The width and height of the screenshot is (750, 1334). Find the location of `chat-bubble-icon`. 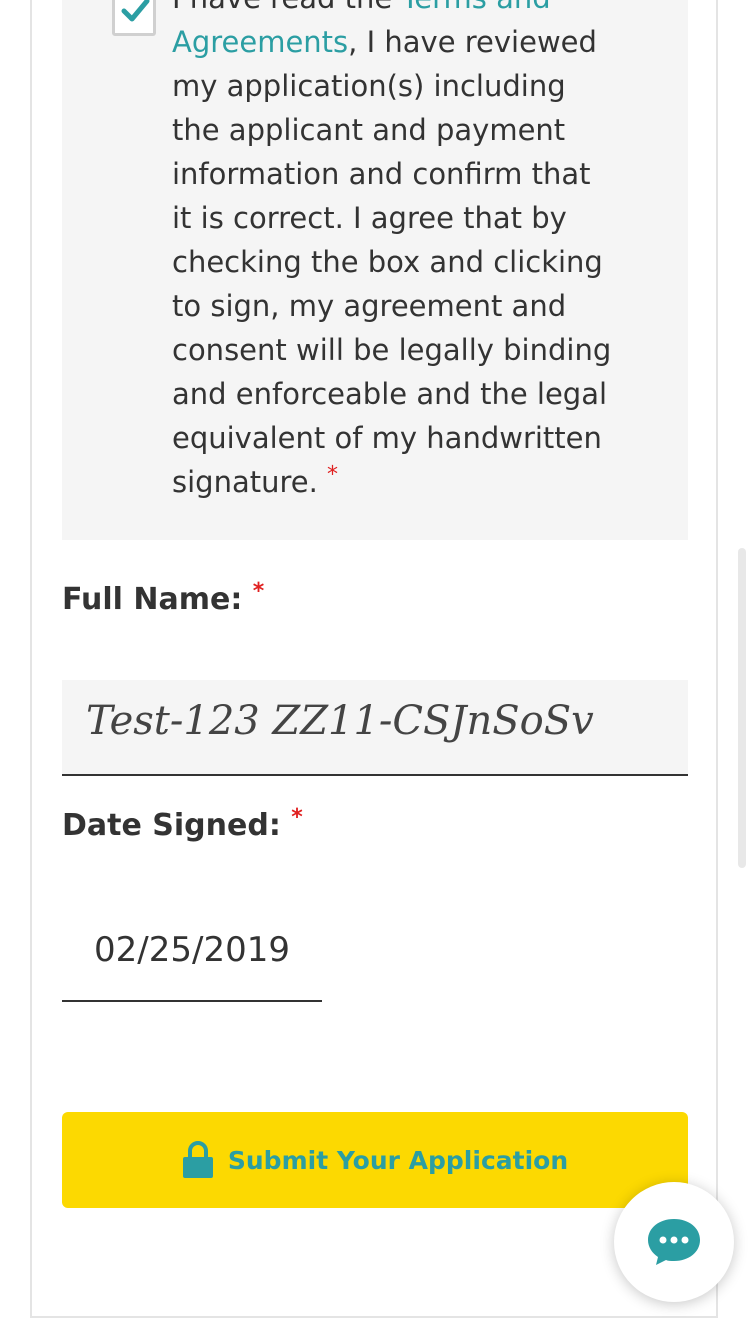

chat-bubble-icon is located at coordinates (674, 1242).